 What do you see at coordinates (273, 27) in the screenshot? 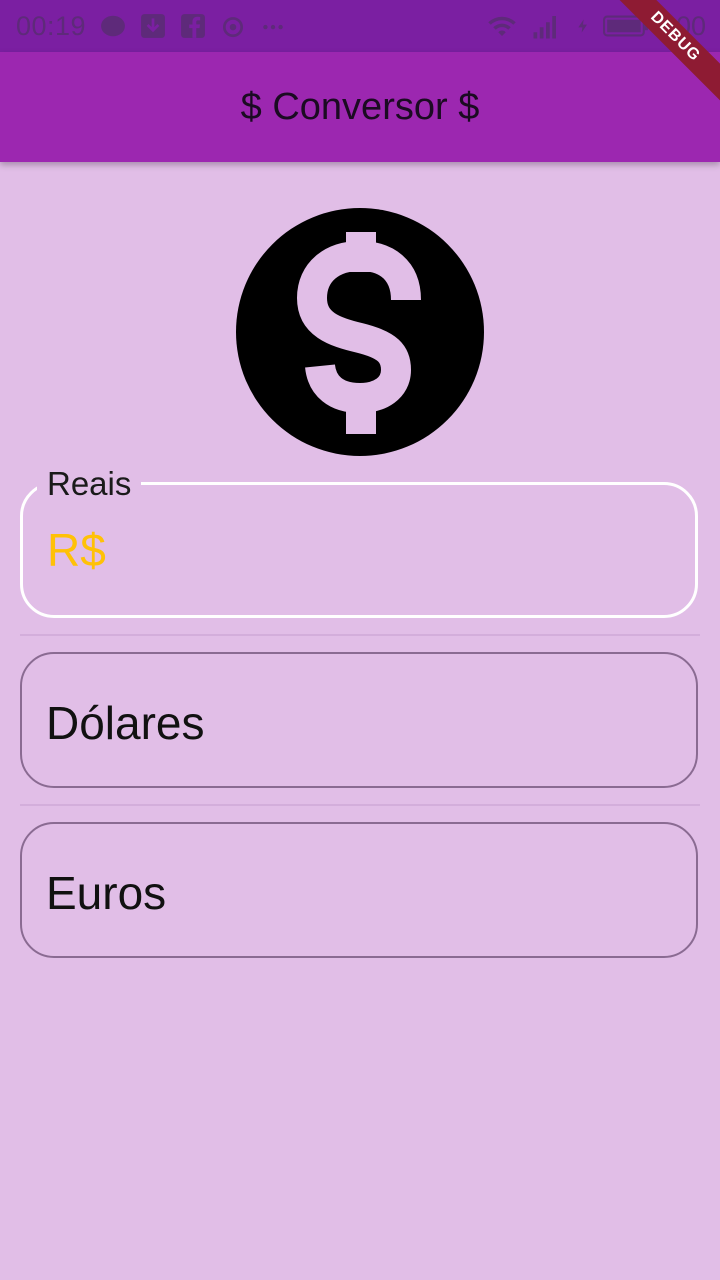
I see `more-icon` at bounding box center [273, 27].